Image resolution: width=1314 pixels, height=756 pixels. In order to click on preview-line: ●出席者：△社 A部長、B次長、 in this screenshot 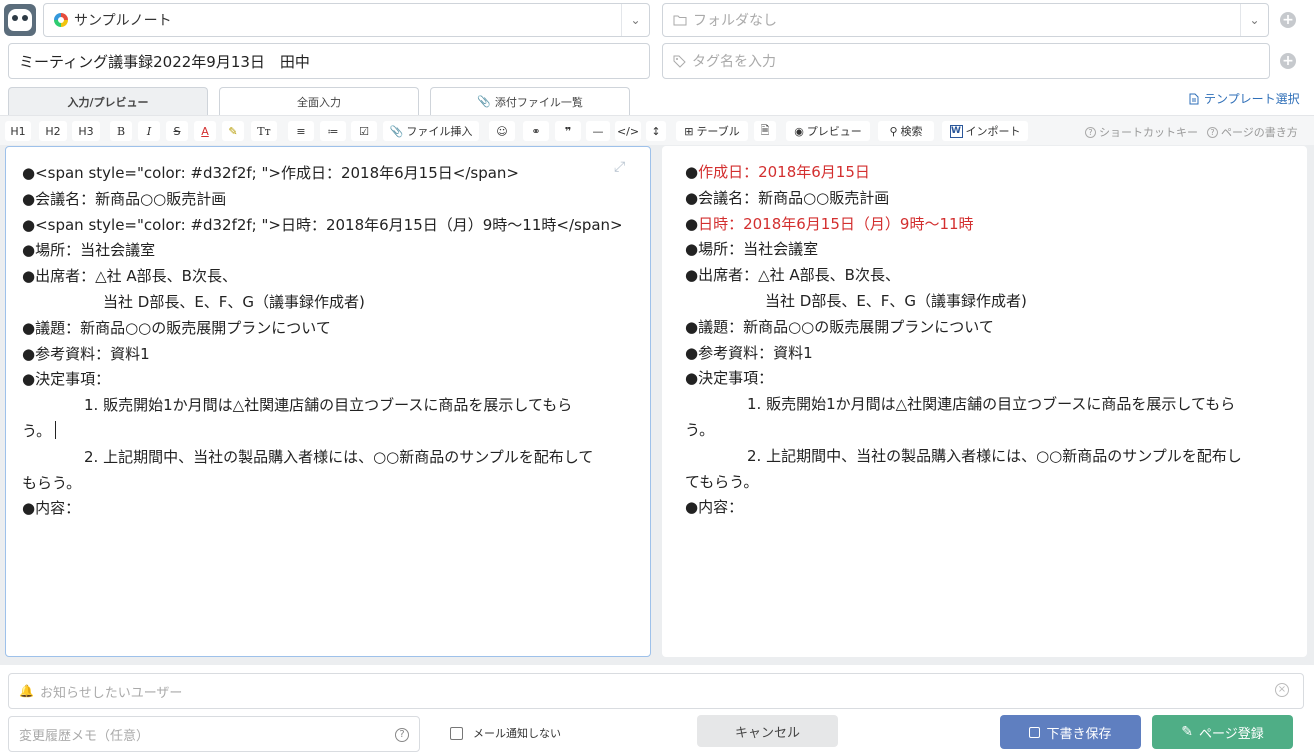, I will do `click(792, 275)`.